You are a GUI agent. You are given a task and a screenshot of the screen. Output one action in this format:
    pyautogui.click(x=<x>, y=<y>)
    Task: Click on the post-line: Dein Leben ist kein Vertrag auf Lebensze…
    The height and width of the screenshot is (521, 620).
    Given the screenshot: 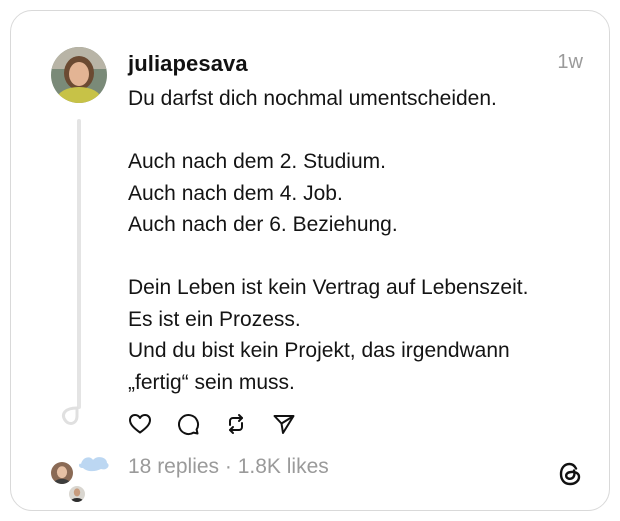 What is the action you would take?
    pyautogui.click(x=328, y=287)
    